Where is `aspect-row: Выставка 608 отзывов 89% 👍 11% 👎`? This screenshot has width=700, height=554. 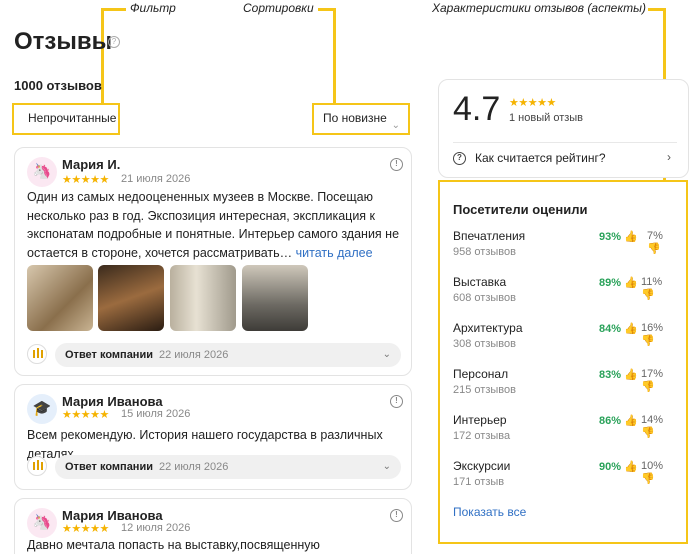
aspect-row: Выставка 608 отзывов 89% 👍 11% 👎 is located at coordinates (564, 292).